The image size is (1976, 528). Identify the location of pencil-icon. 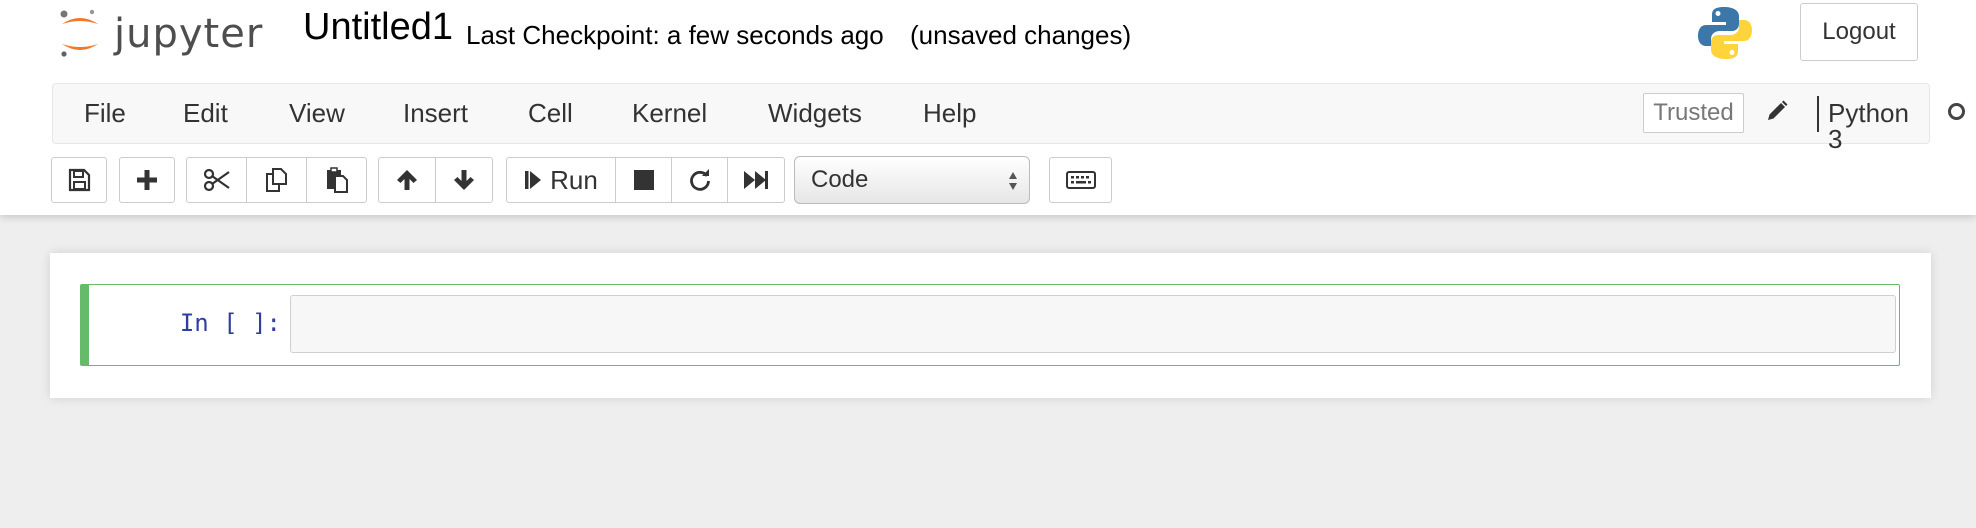
(1777, 113).